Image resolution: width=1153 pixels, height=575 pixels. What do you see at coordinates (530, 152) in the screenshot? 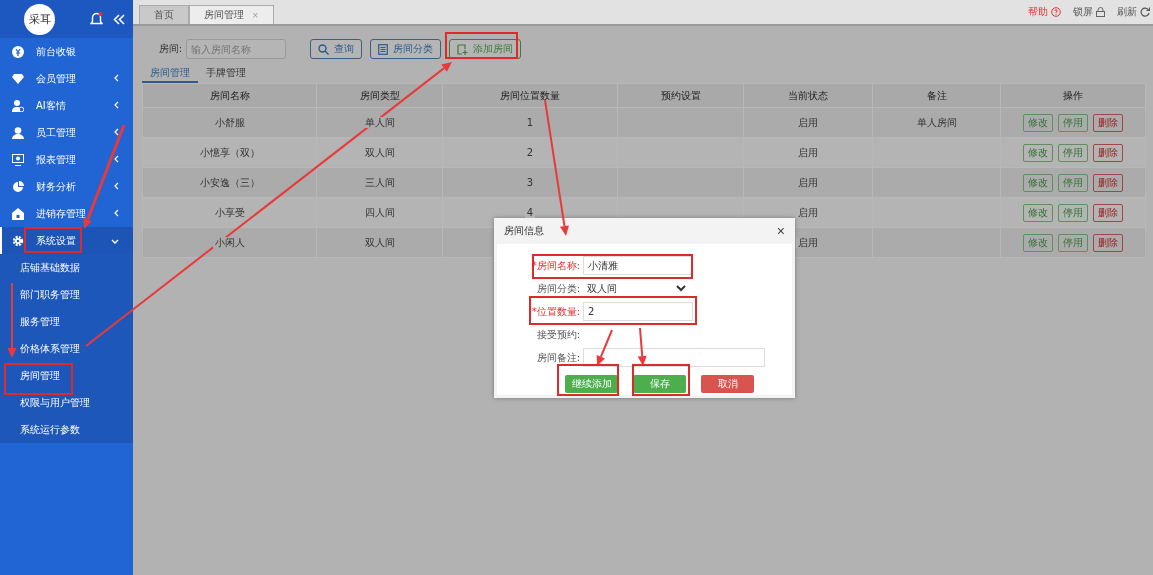
I see `table-cell: 2` at bounding box center [530, 152].